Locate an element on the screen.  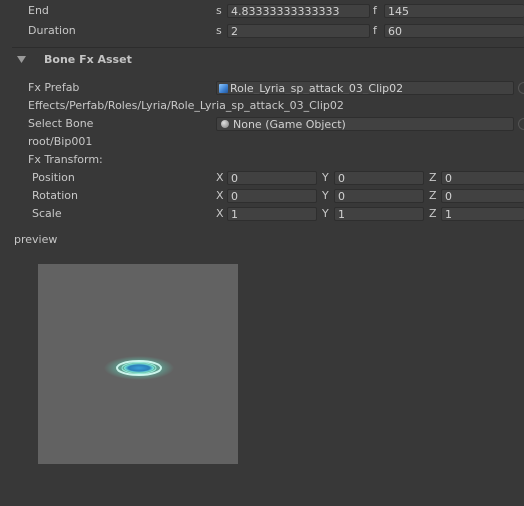
duration-label: Duration is located at coordinates (52, 30).